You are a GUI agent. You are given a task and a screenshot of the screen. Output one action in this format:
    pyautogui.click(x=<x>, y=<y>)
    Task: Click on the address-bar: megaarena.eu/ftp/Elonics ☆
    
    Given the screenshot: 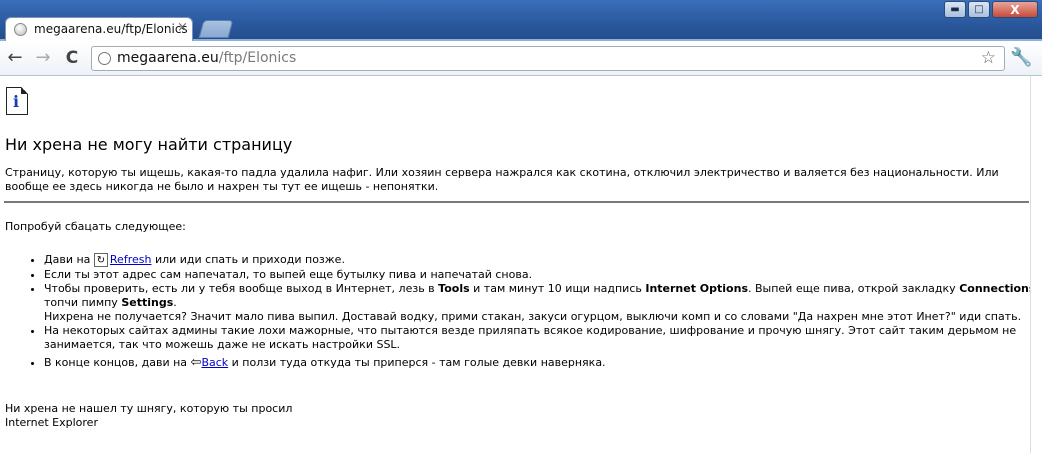 What is the action you would take?
    pyautogui.click(x=548, y=58)
    